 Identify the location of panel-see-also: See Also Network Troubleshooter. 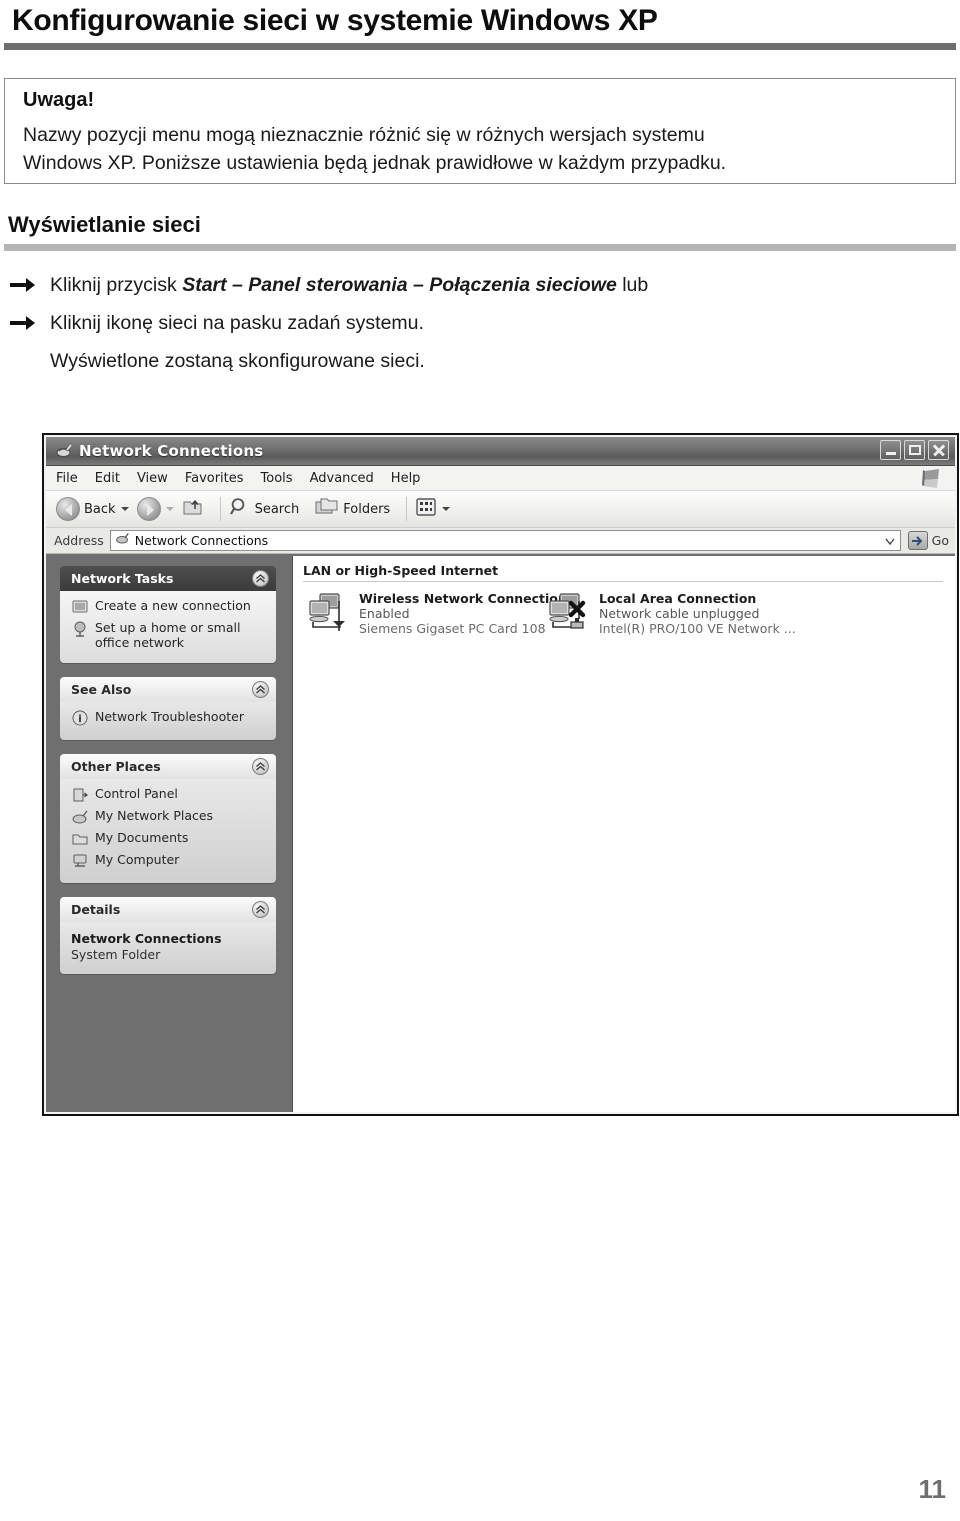
(168, 708).